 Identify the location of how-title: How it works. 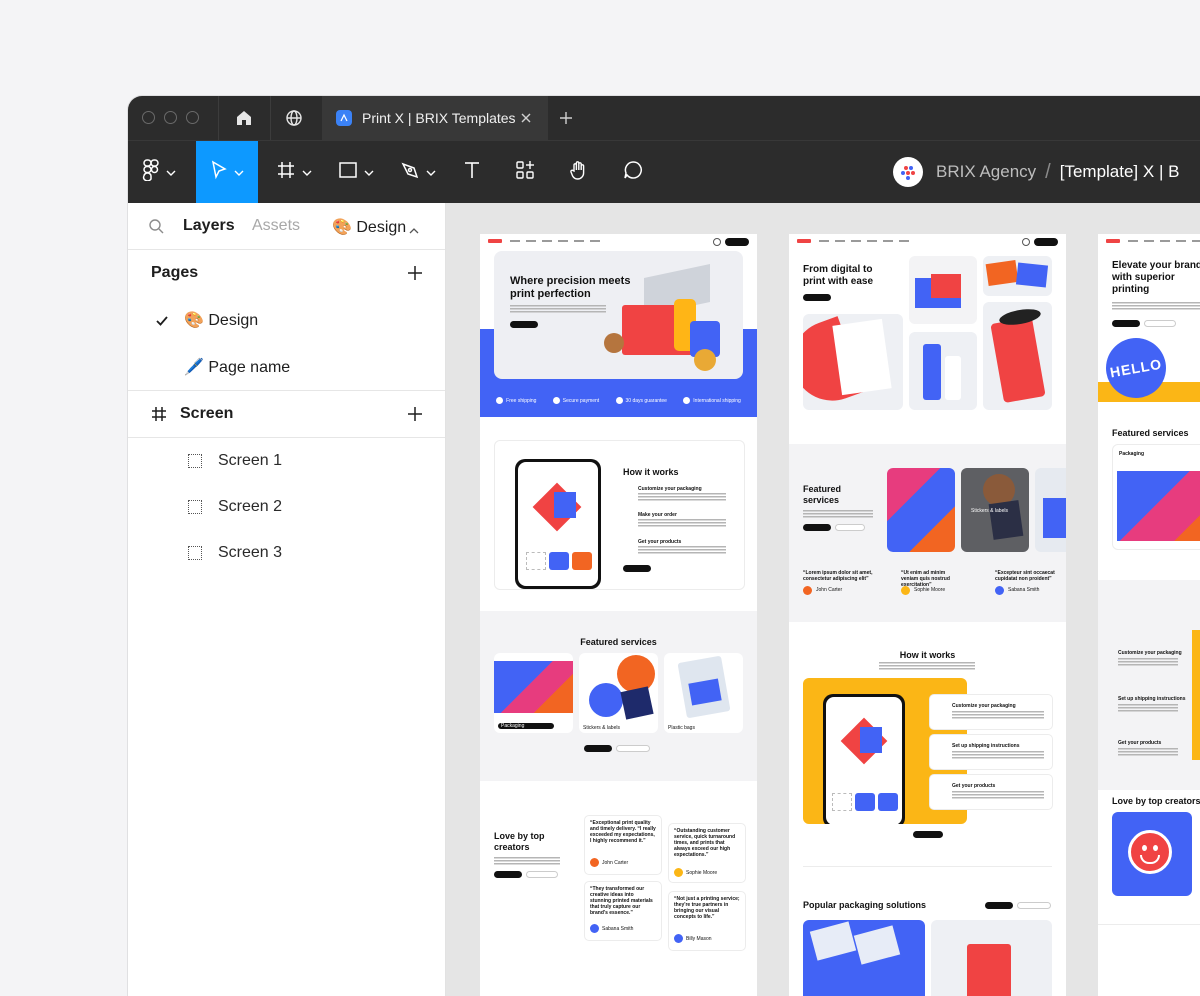
(927, 655).